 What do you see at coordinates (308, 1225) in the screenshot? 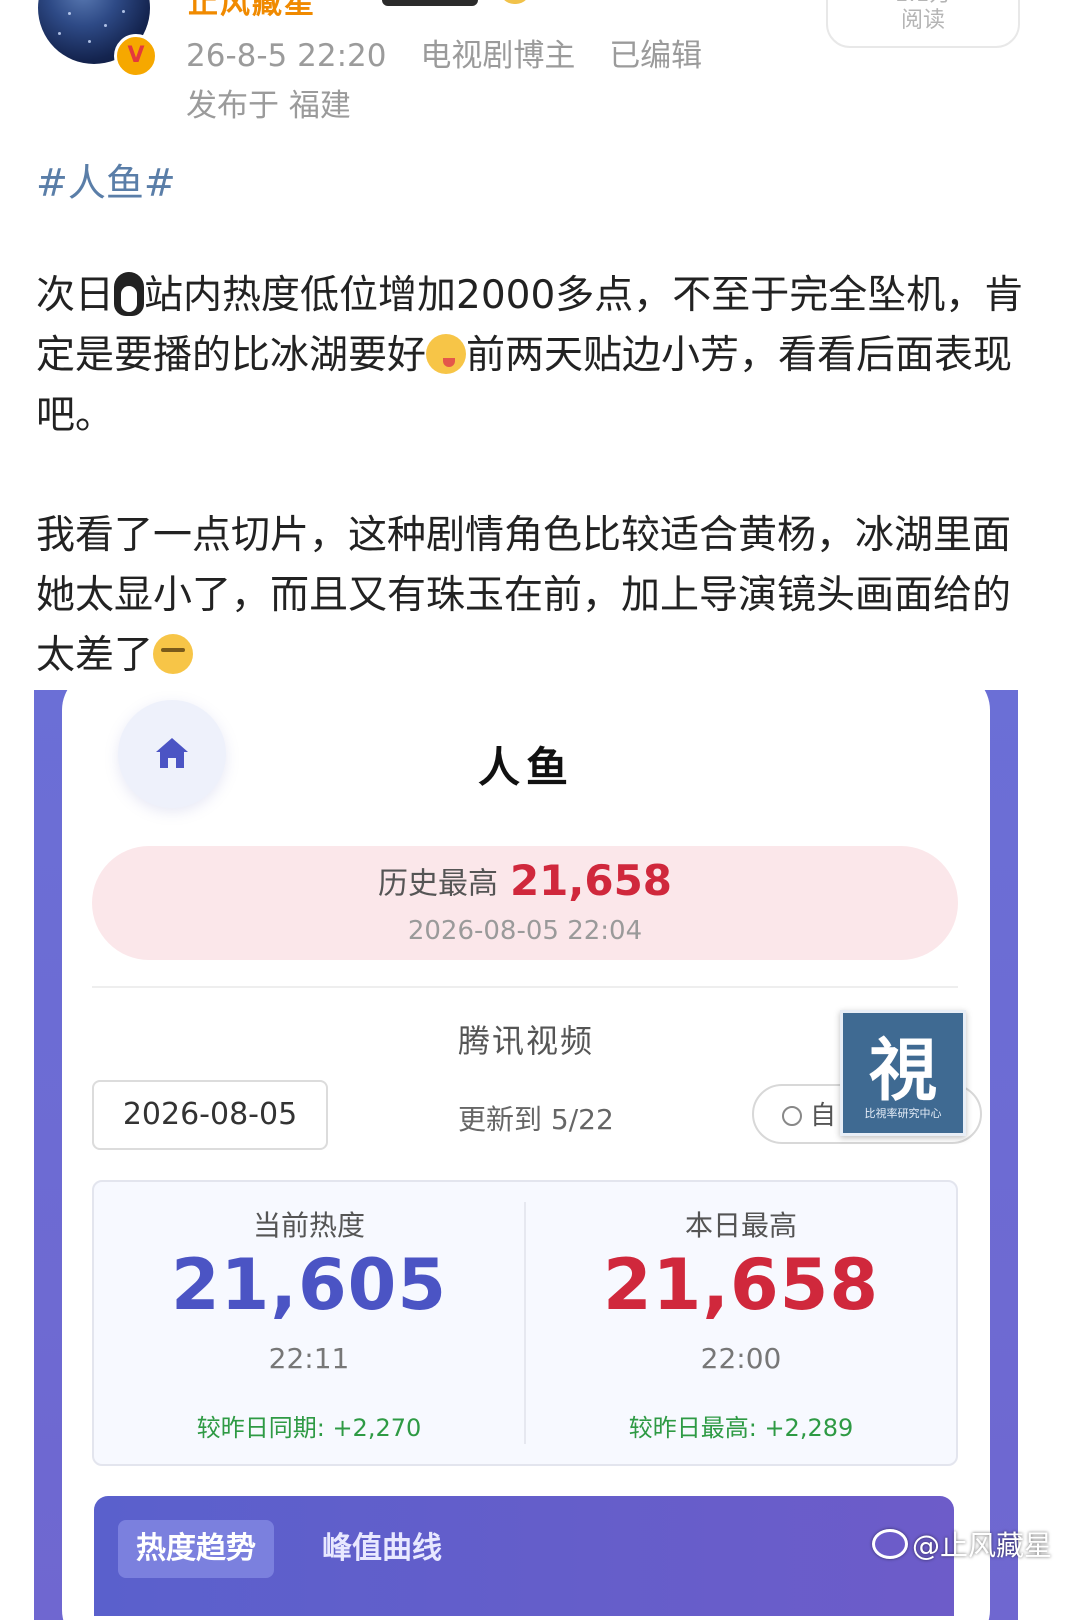
I see `current-heat-label: 当前热度` at bounding box center [308, 1225].